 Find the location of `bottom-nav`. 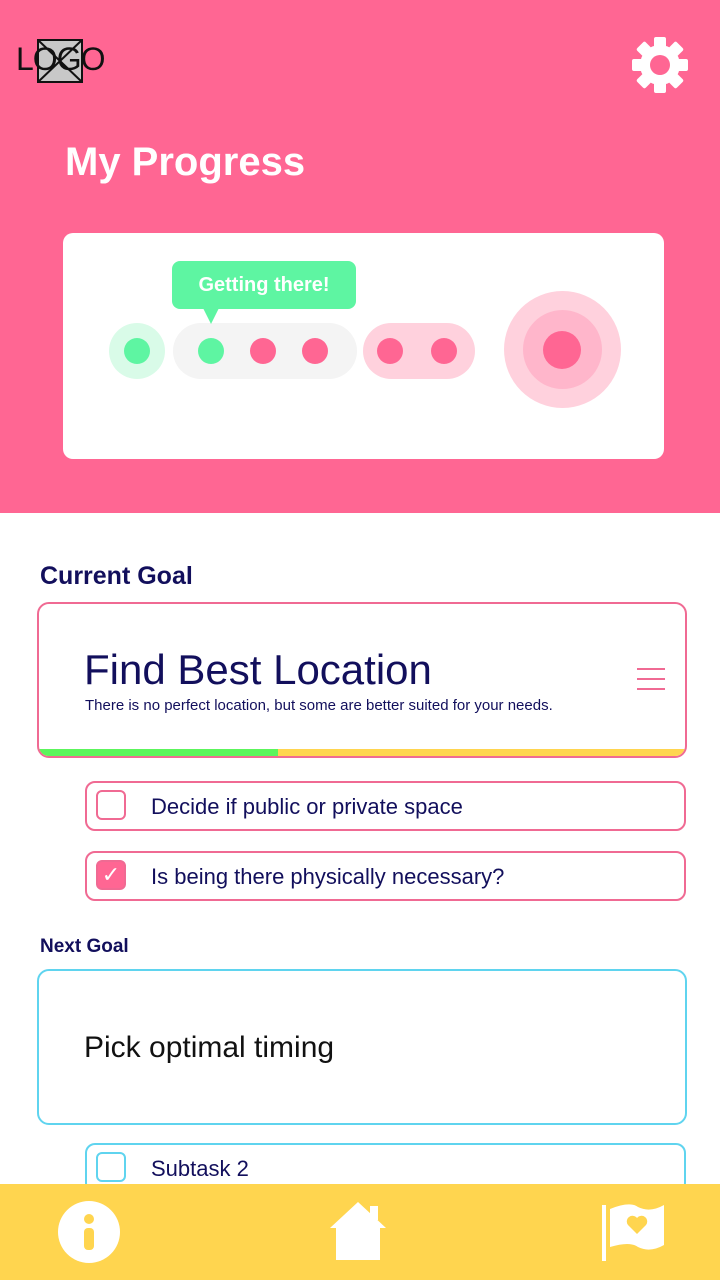

bottom-nav is located at coordinates (360, 1232).